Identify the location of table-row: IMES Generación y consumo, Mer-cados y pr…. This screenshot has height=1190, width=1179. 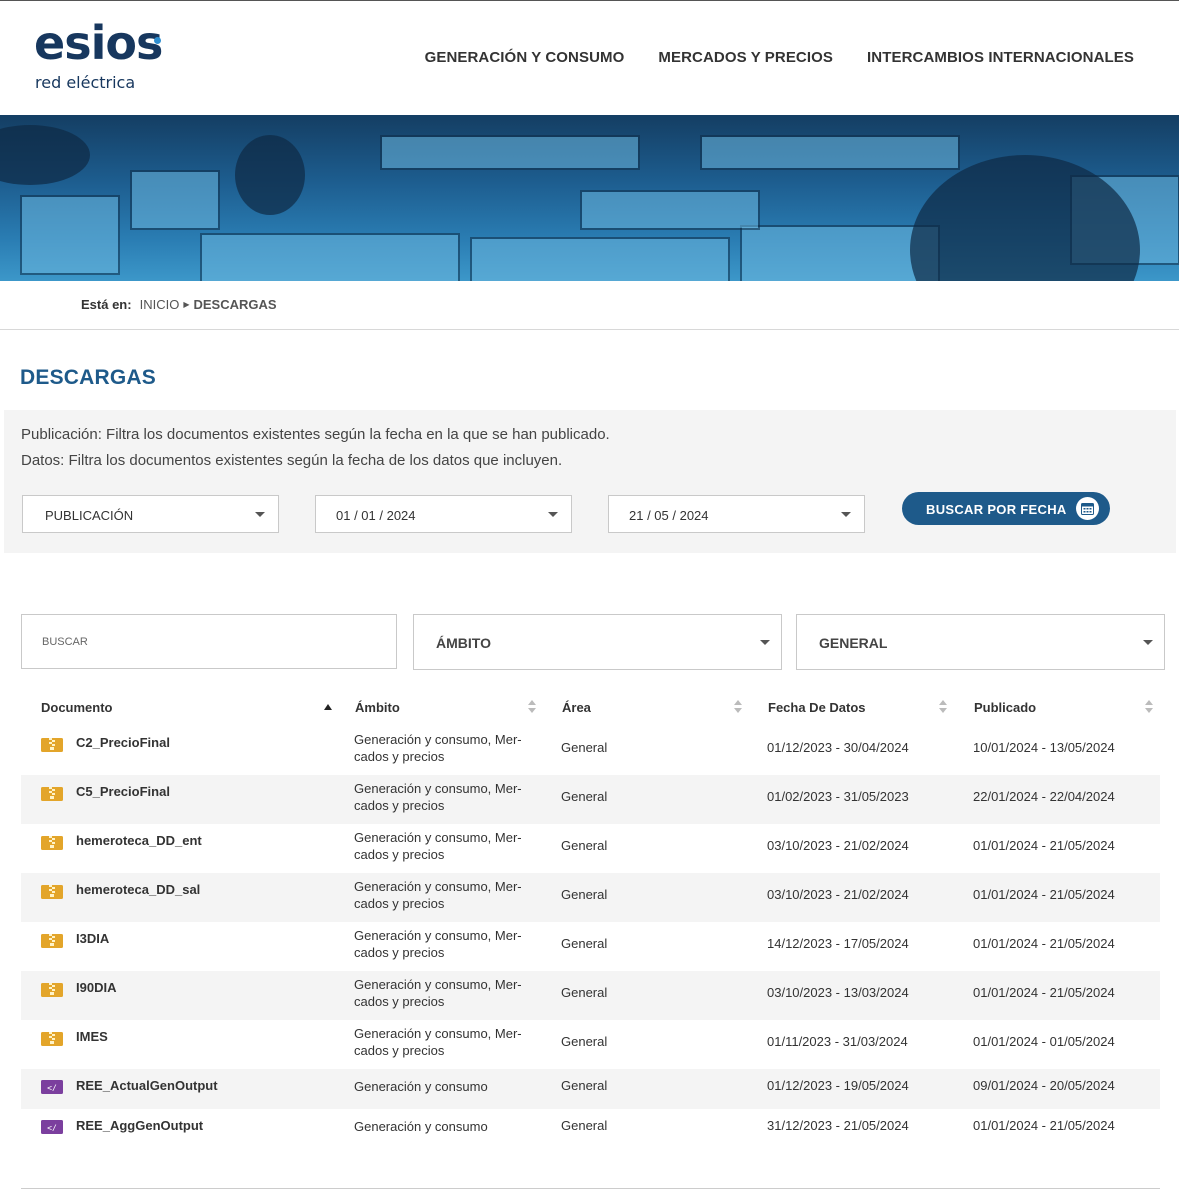
(590, 1044).